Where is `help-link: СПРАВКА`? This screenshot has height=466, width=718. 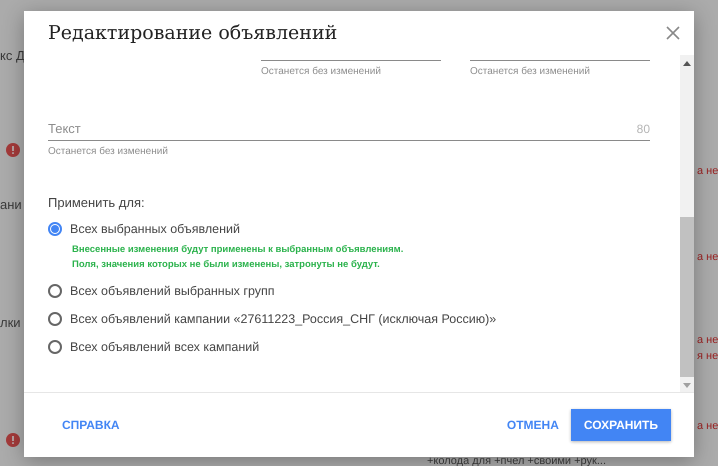 help-link: СПРАВКА is located at coordinates (91, 425).